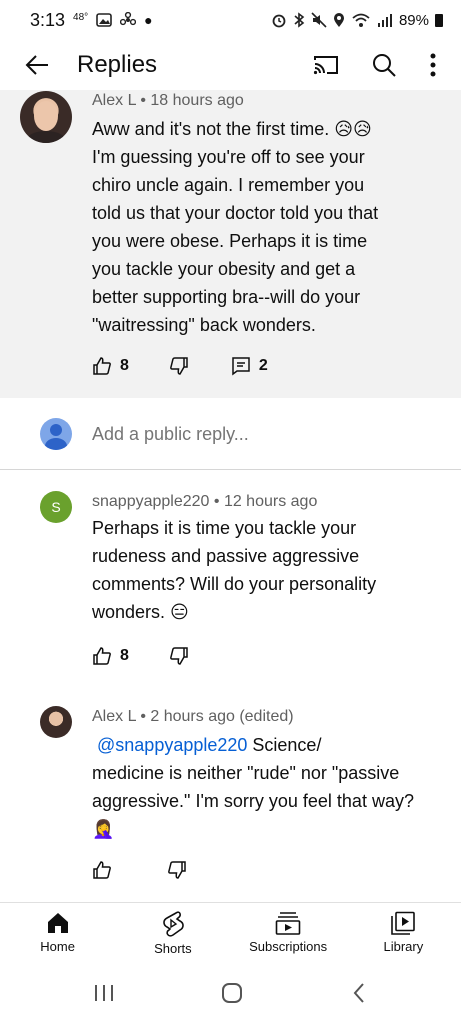 The image size is (461, 1024). What do you see at coordinates (288, 923) in the screenshot?
I see `subscriptions-icon` at bounding box center [288, 923].